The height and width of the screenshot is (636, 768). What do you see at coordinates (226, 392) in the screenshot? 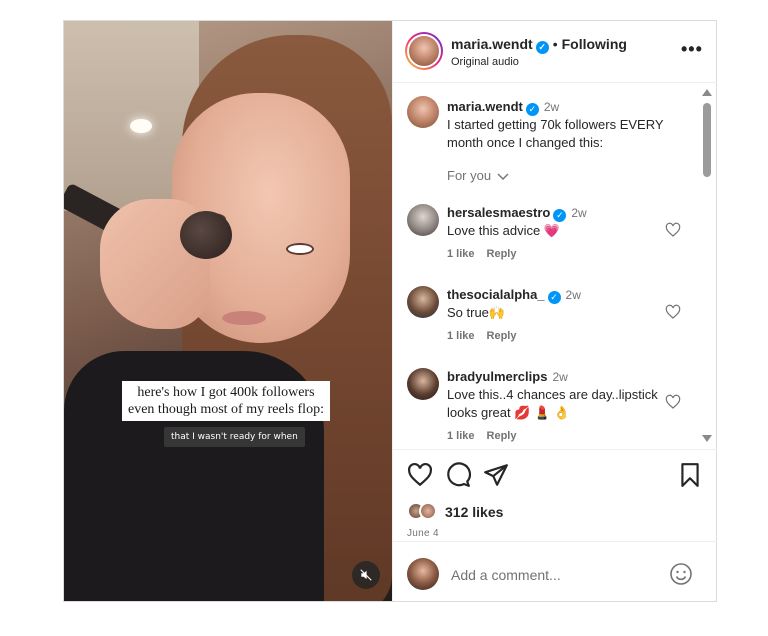
I see `overlay-line-1: here's how I got 400k followers` at bounding box center [226, 392].